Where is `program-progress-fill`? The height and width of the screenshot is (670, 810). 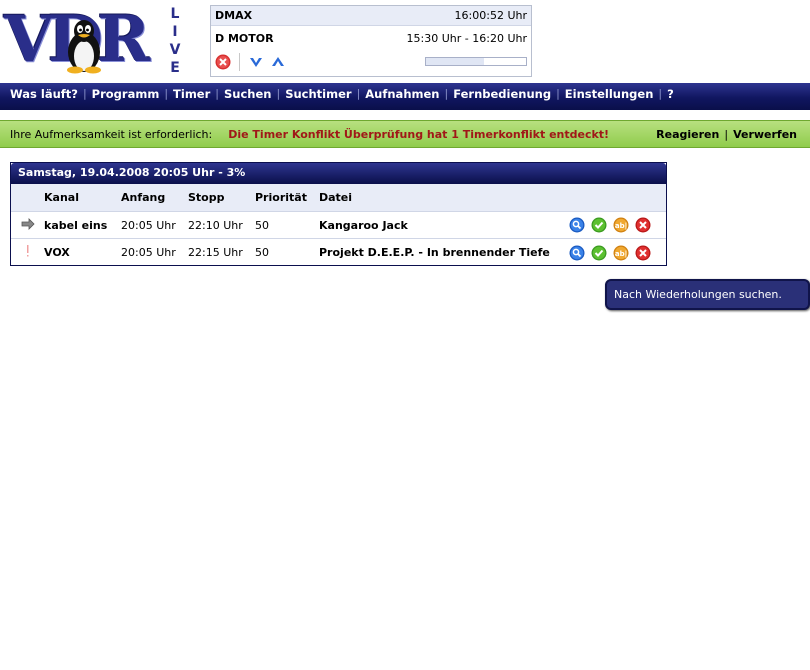 program-progress-fill is located at coordinates (455, 61).